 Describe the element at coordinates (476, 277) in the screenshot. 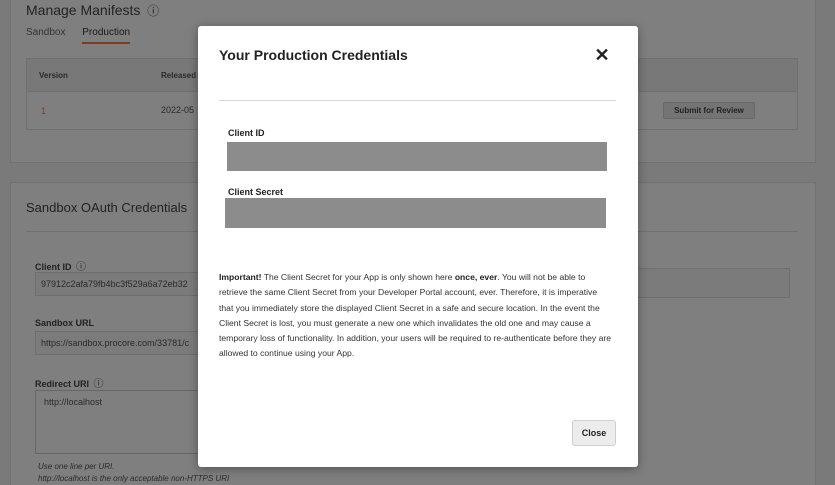

I see `notice-once-ever: once, ever` at that location.